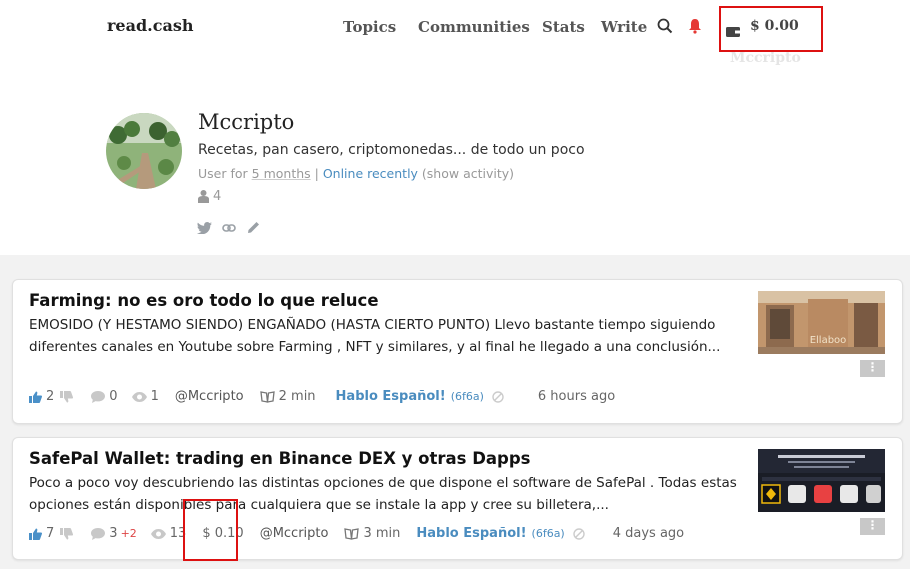 The width and height of the screenshot is (910, 569). What do you see at coordinates (168, 533) in the screenshot?
I see `views: 13` at bounding box center [168, 533].